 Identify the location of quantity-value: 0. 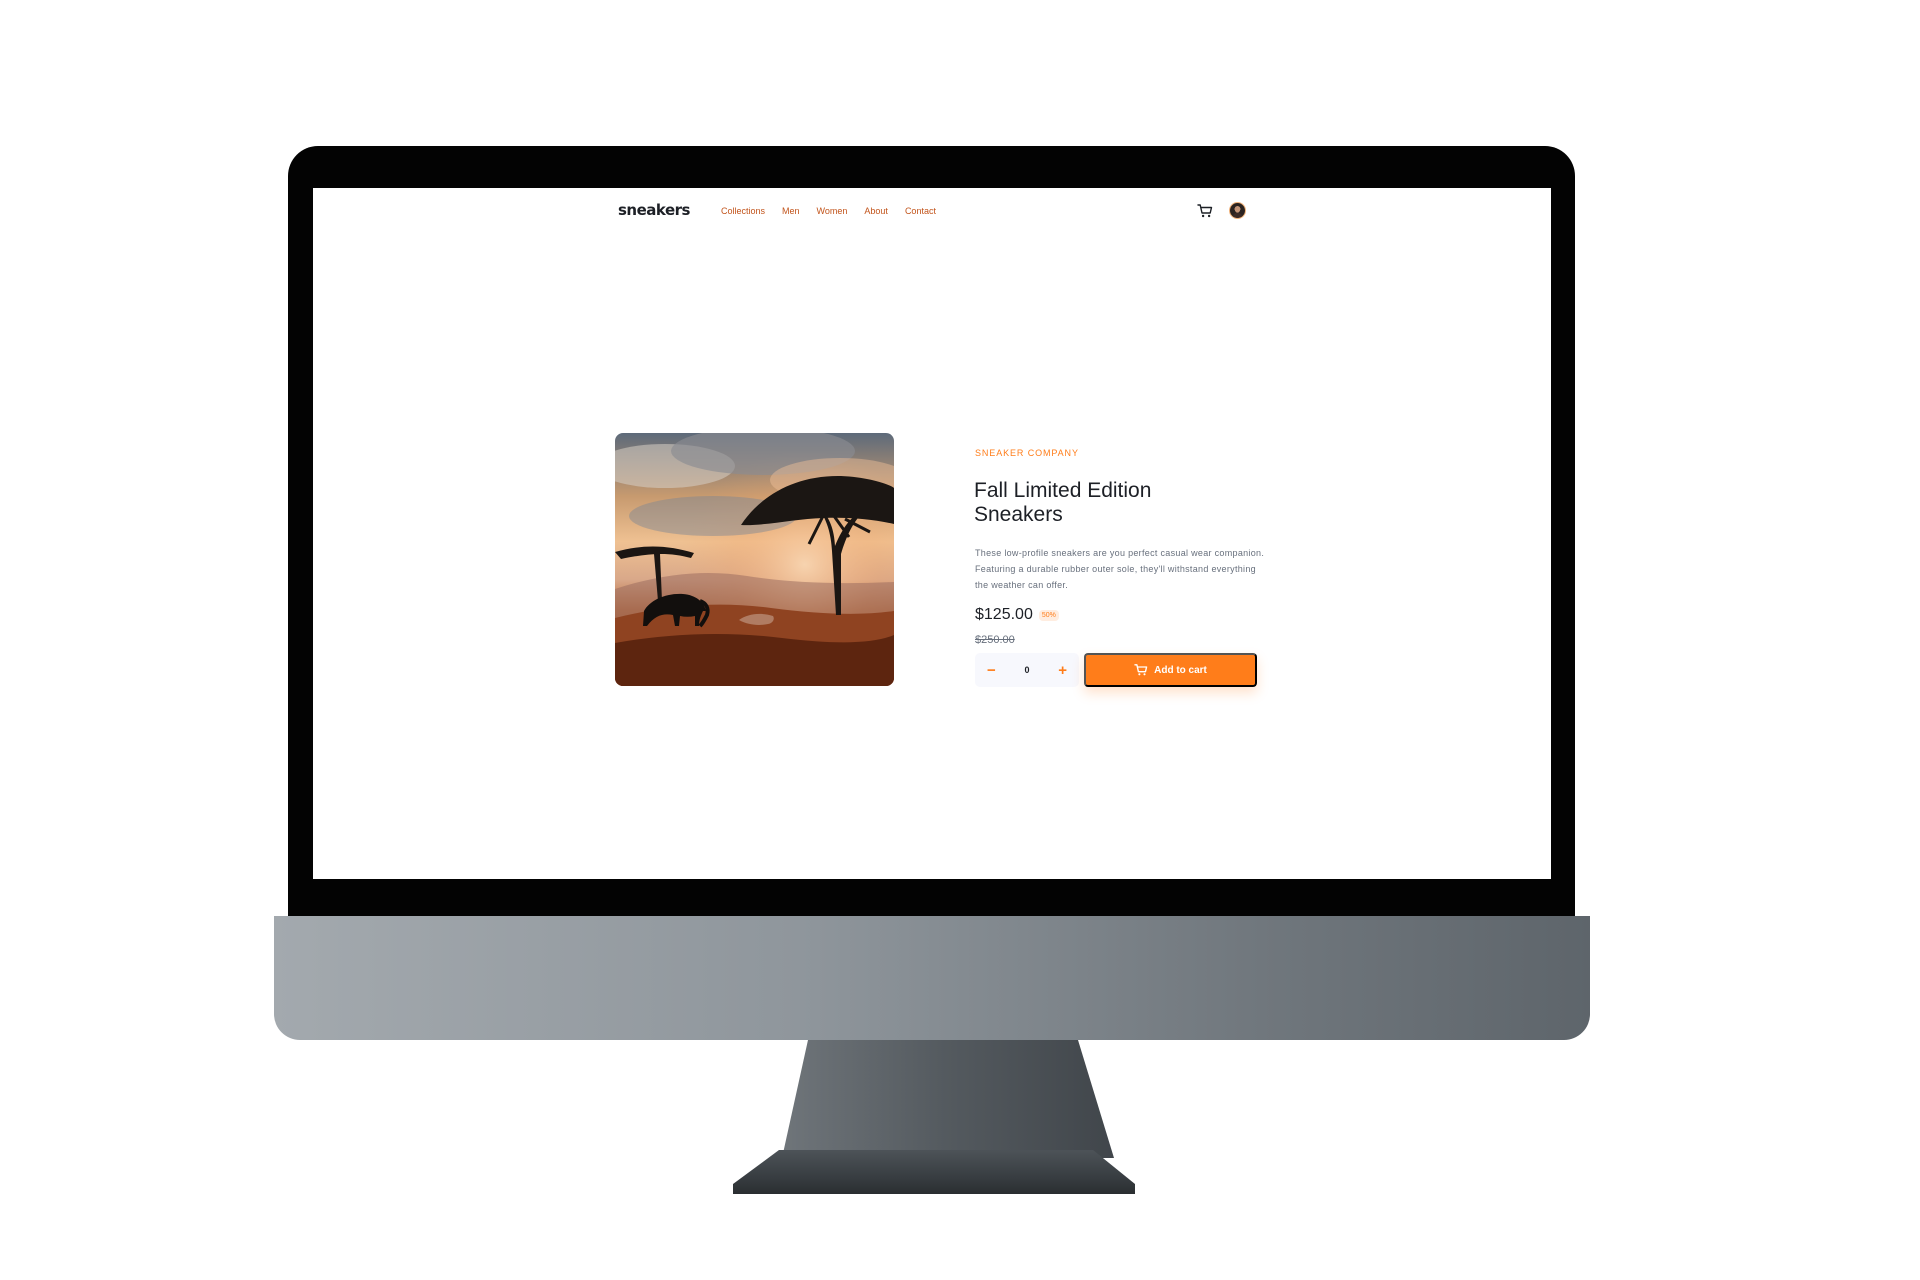
(1027, 670).